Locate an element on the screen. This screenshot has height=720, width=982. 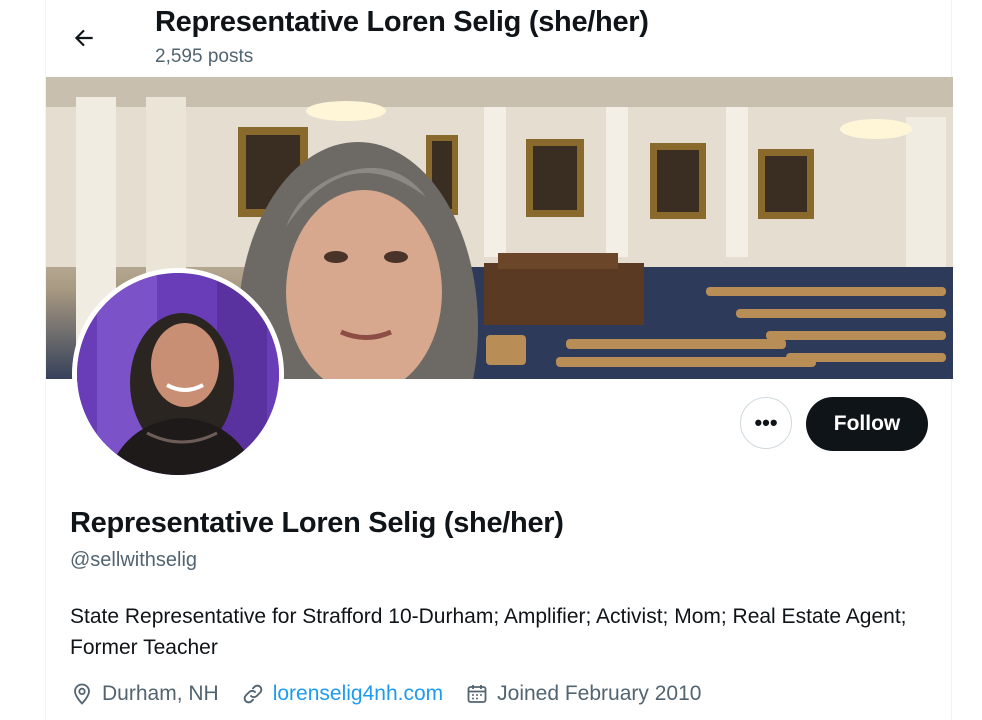
arrow-left-icon is located at coordinates (83, 38).